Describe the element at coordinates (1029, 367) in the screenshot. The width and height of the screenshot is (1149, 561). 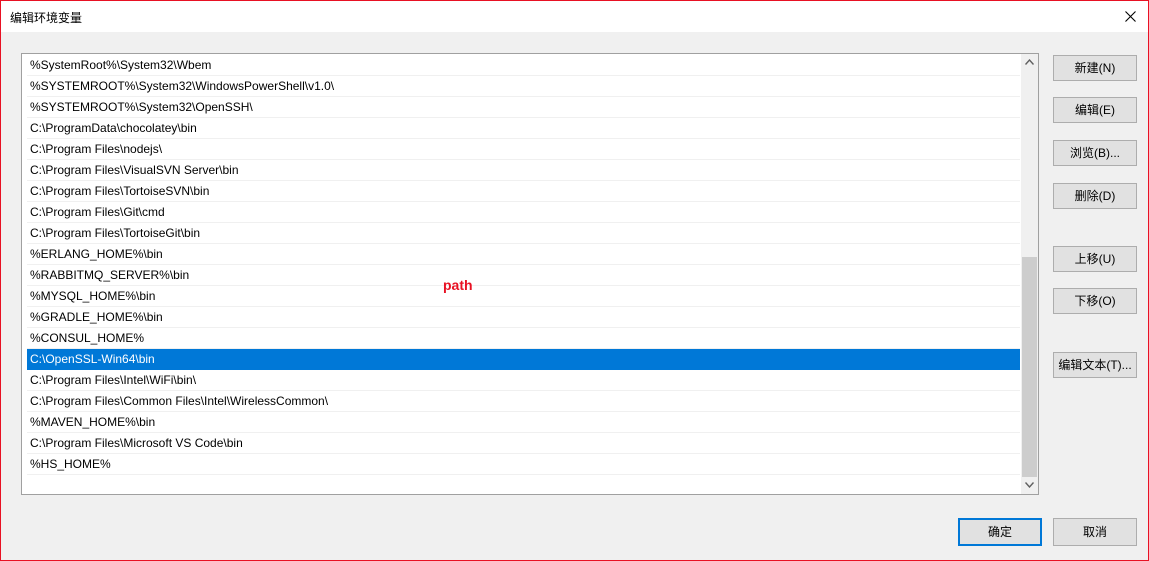
I see `scrollbar-thumb` at that location.